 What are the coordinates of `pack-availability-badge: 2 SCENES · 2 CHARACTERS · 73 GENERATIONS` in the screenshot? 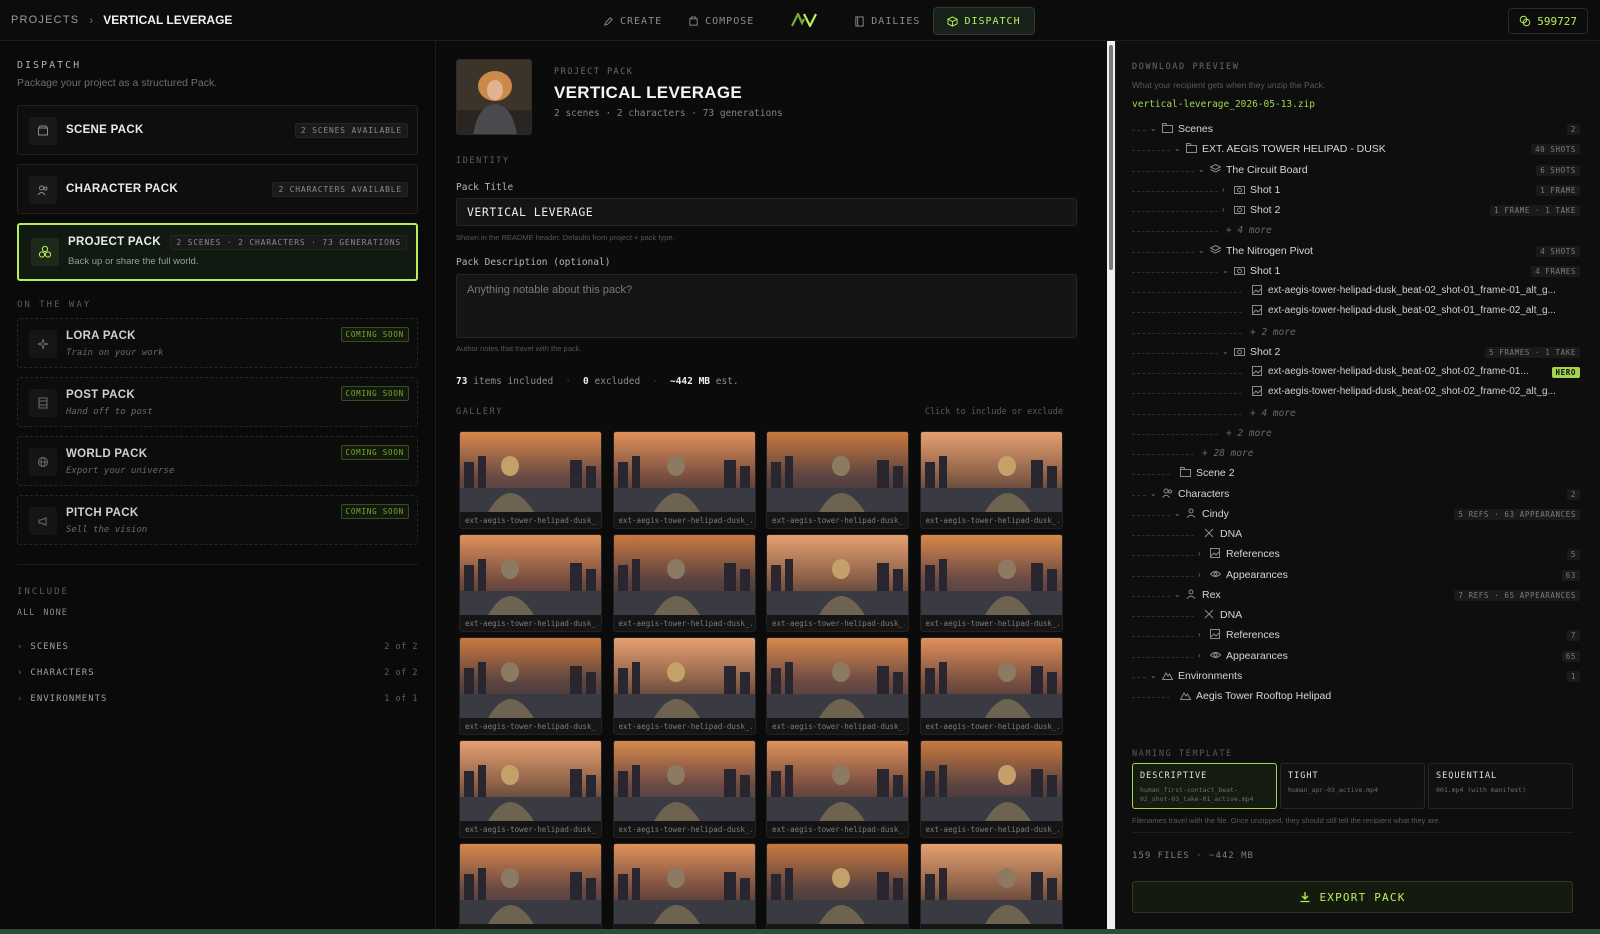 It's located at (288, 242).